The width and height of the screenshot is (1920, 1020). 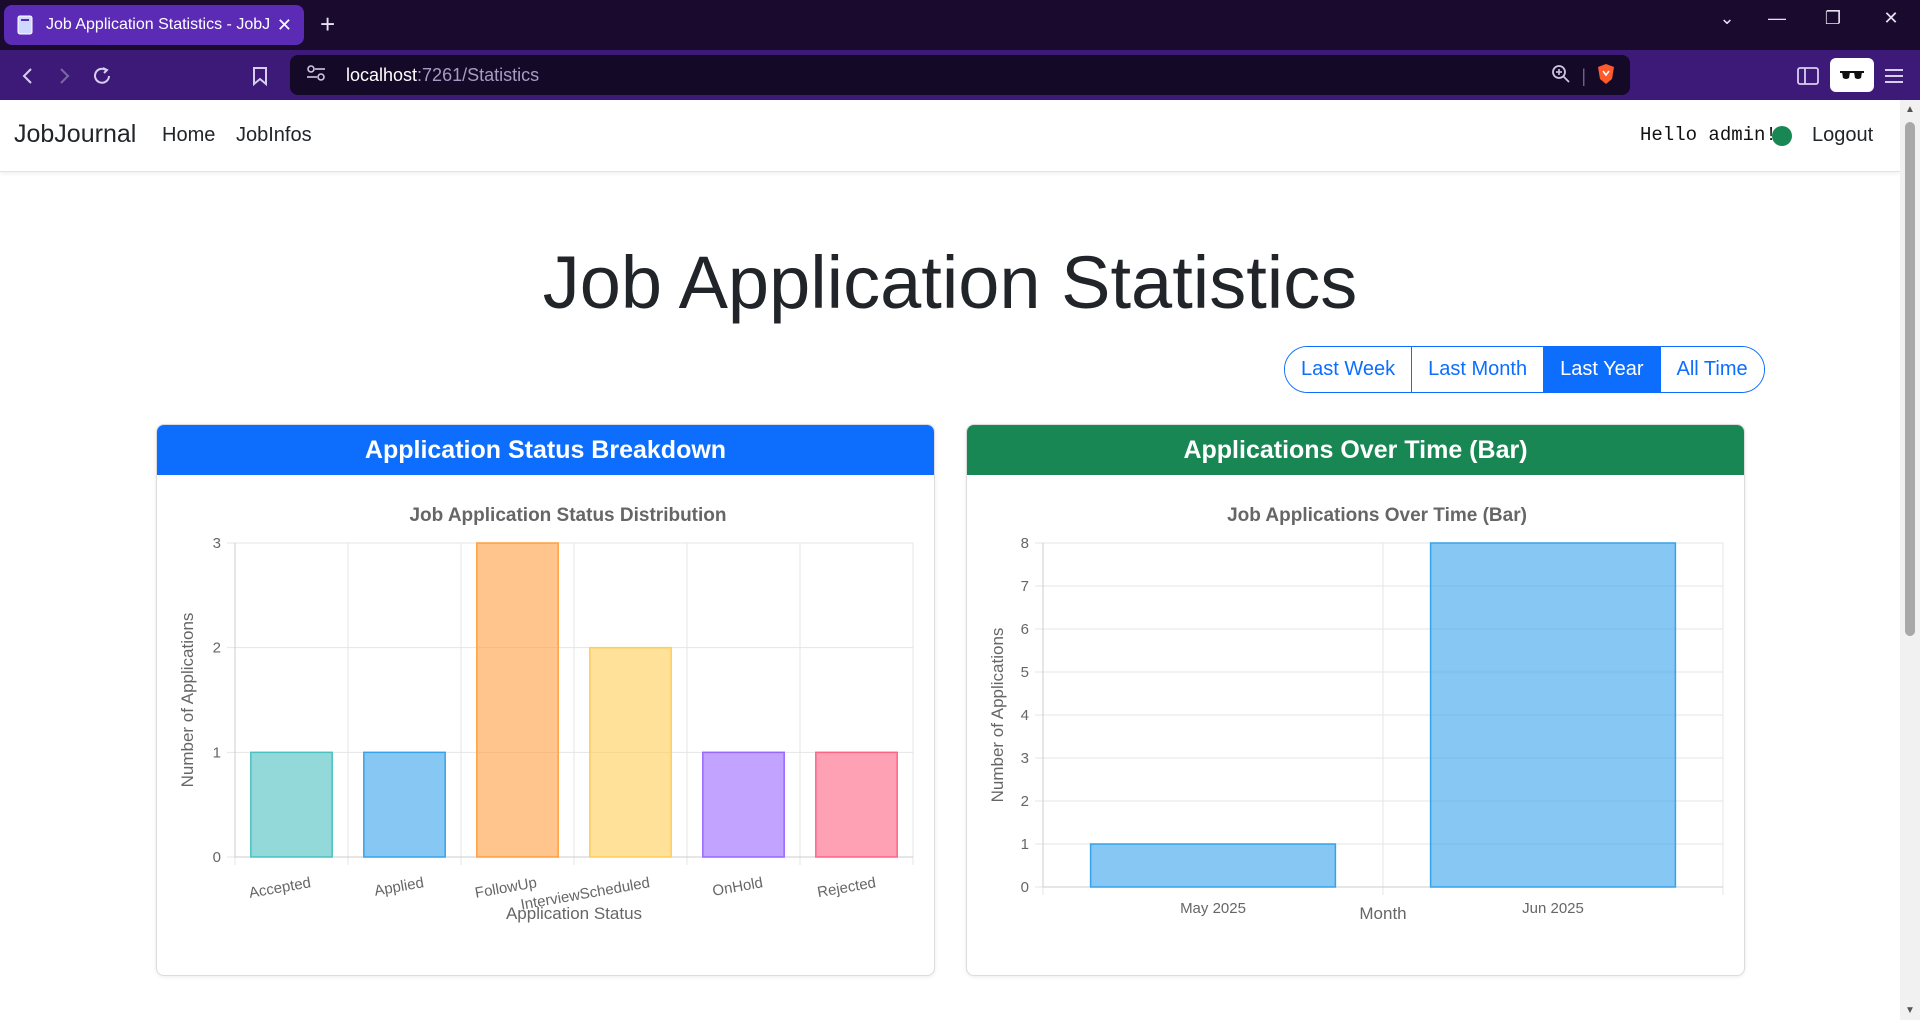 What do you see at coordinates (1708, 135) in the screenshot?
I see `user-greeting: Hello admin!` at bounding box center [1708, 135].